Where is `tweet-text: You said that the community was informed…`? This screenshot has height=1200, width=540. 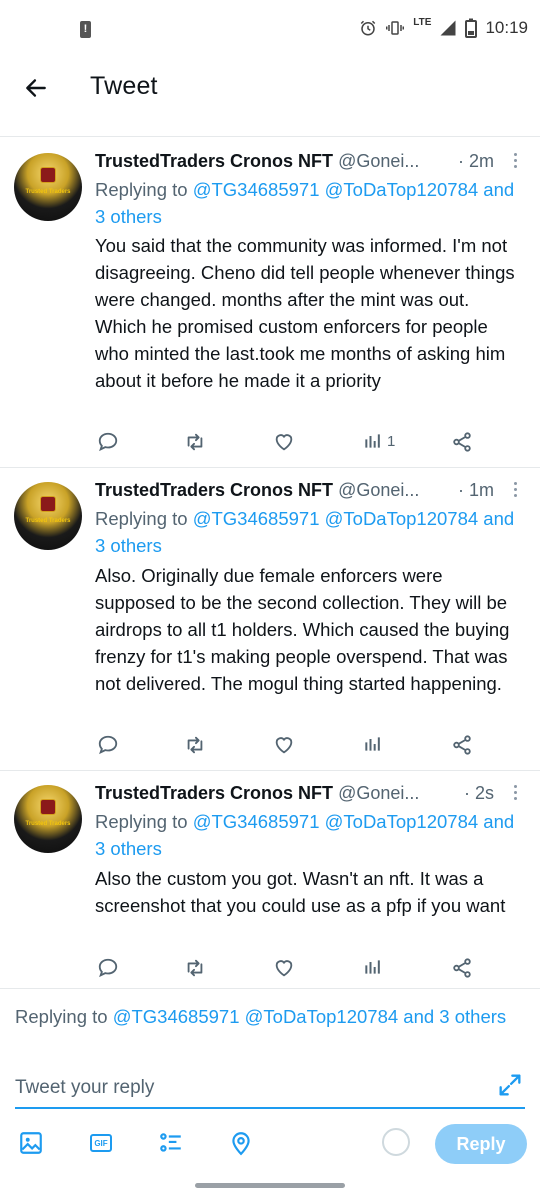 tweet-text: You said that the community was informed… is located at coordinates (305, 313).